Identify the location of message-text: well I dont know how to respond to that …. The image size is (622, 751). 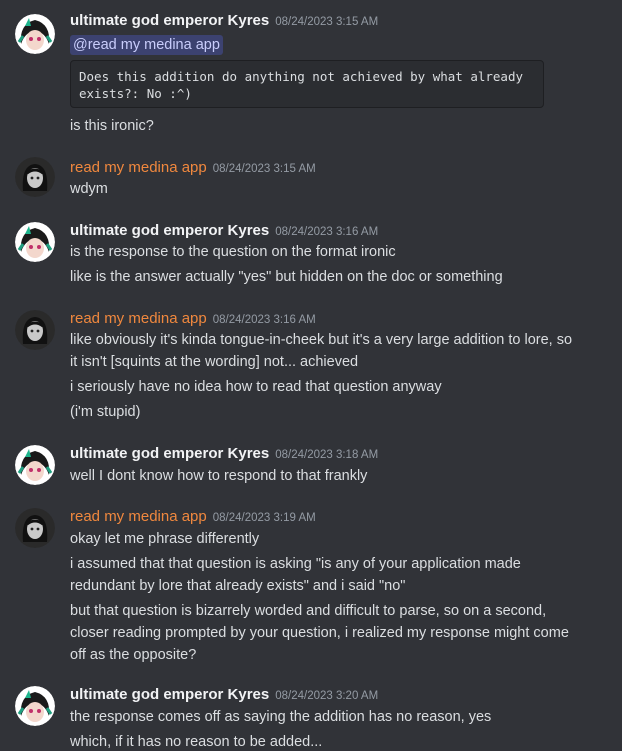
(219, 476).